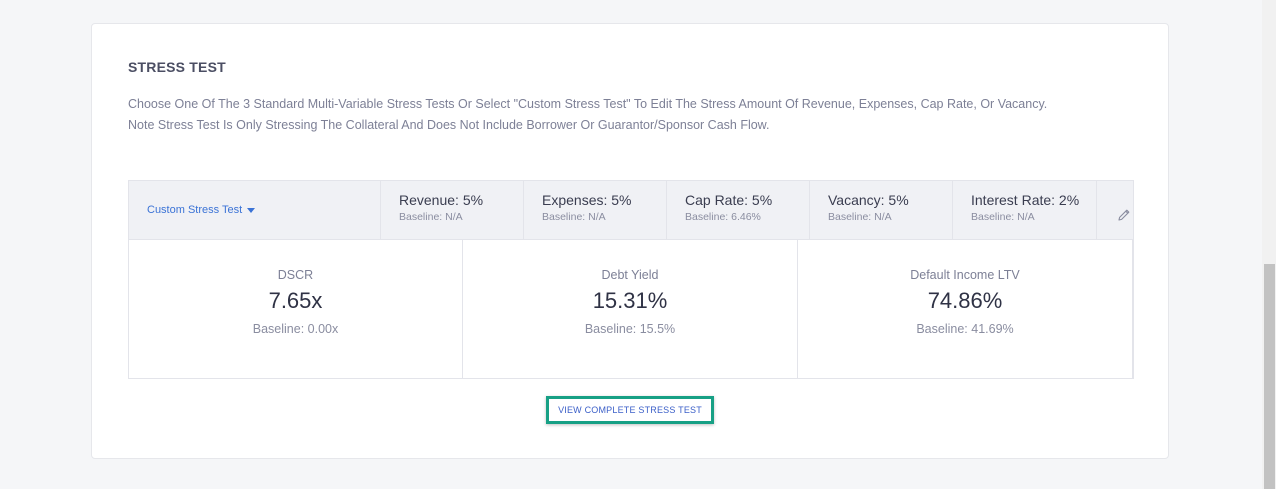 The width and height of the screenshot is (1276, 489). Describe the element at coordinates (965, 300) in the screenshot. I see `metric-value: 74.86%` at that location.